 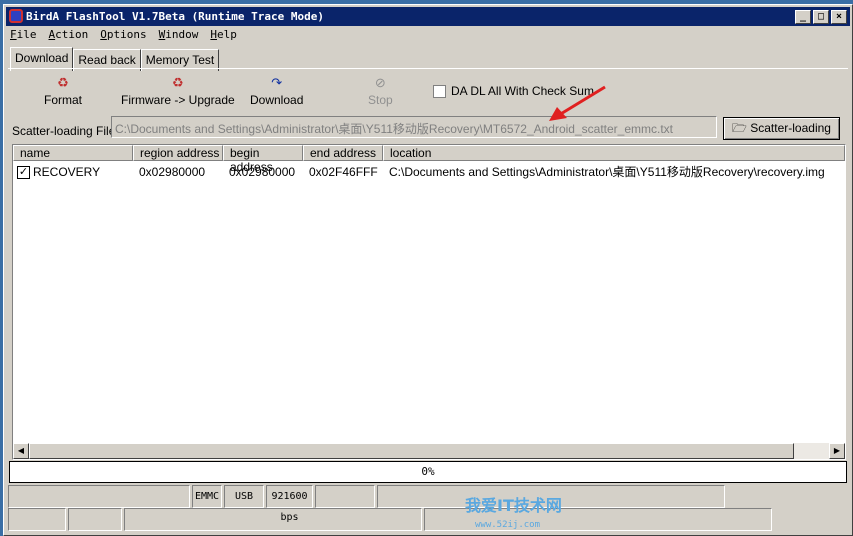 What do you see at coordinates (207, 496) in the screenshot?
I see `status-storage: EMMC` at bounding box center [207, 496].